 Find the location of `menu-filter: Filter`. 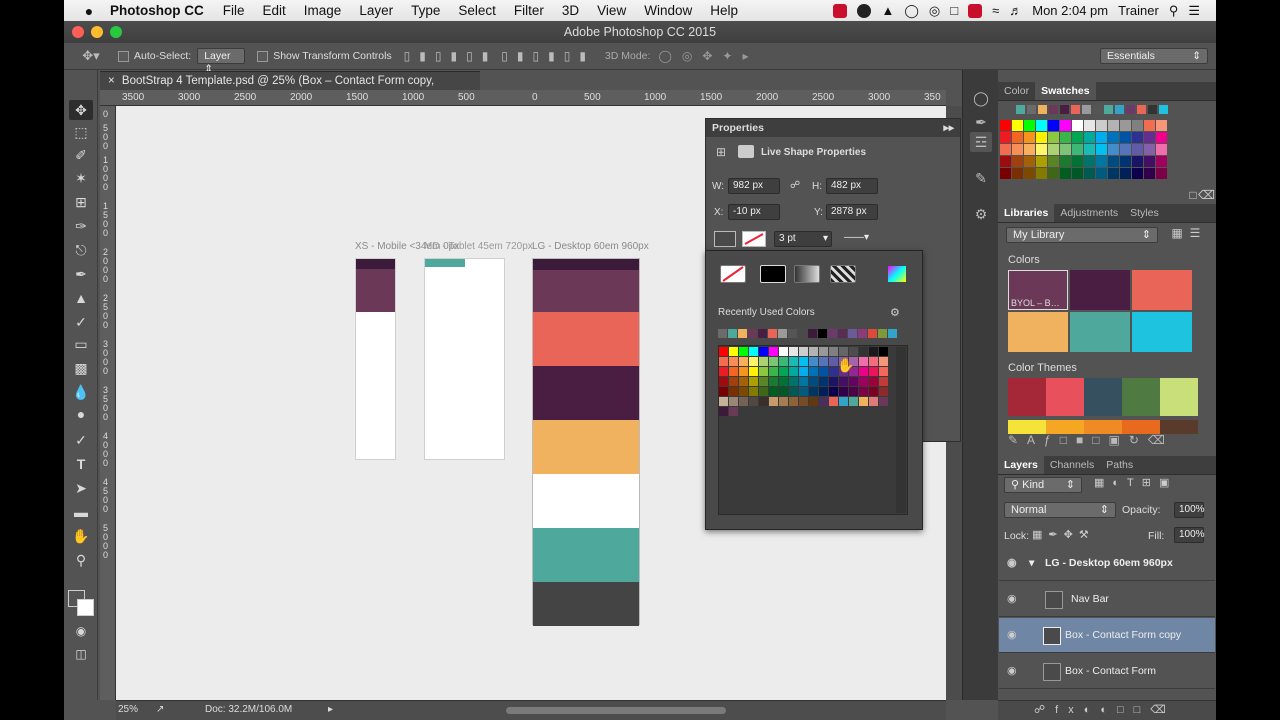

menu-filter: Filter is located at coordinates (529, 10).